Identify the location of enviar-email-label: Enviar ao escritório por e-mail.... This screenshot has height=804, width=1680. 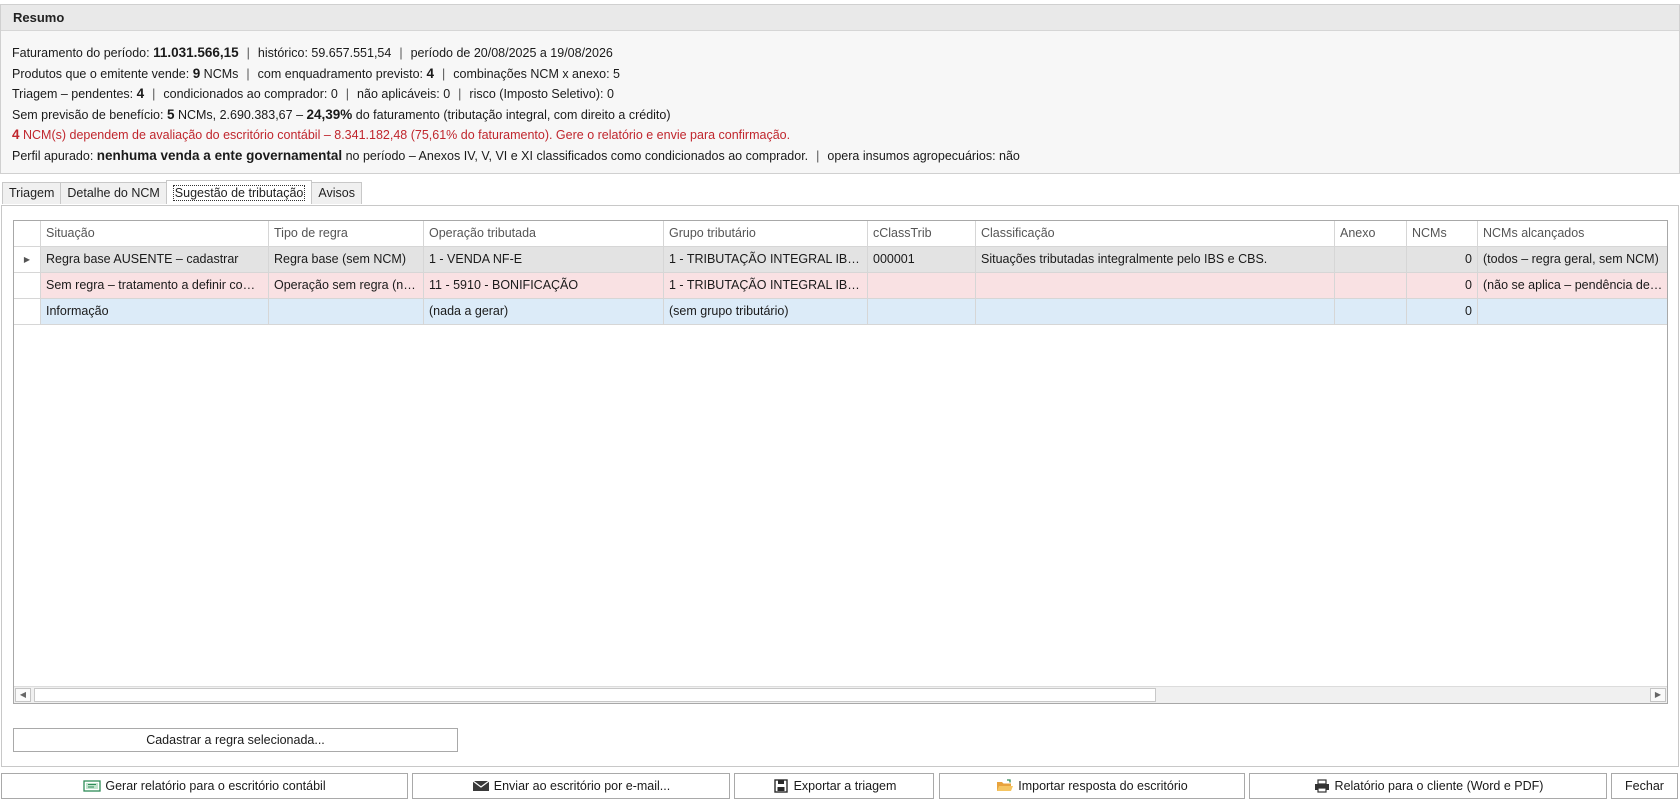
(582, 786).